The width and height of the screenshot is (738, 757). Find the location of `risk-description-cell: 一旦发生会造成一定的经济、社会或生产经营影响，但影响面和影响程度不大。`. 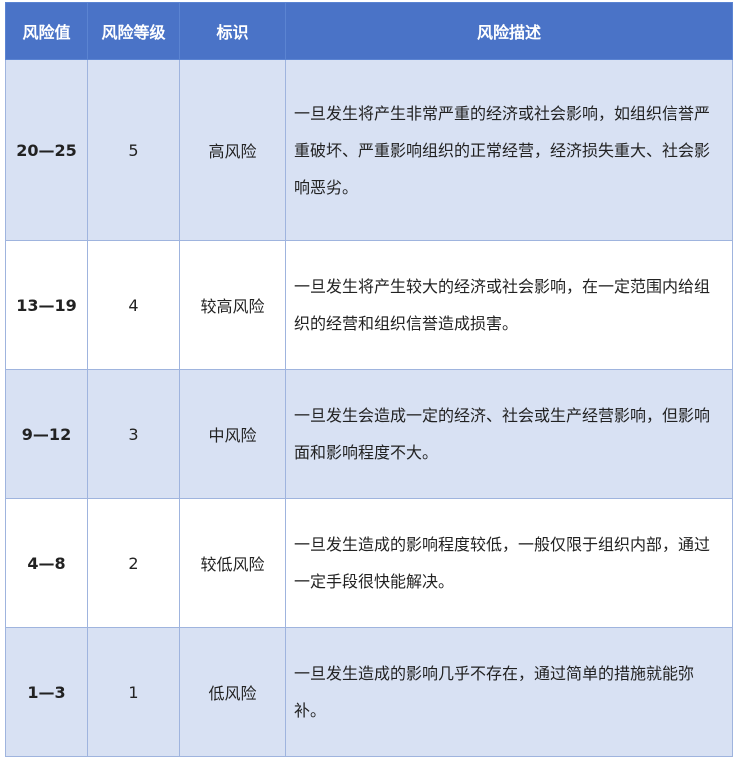

risk-description-cell: 一旦发生会造成一定的经济、社会或生产经营影响，但影响面和影响程度不大。 is located at coordinates (509, 434).